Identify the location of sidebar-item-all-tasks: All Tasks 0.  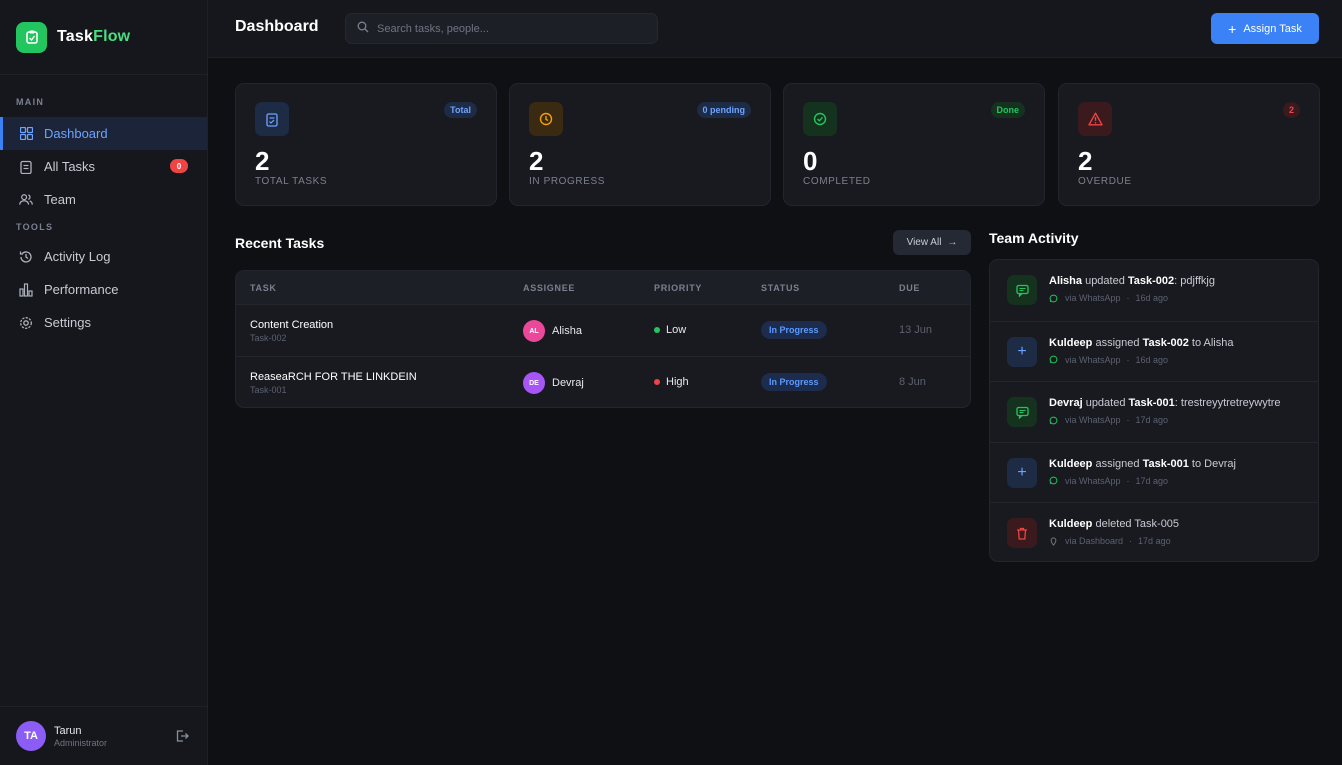
(103, 166).